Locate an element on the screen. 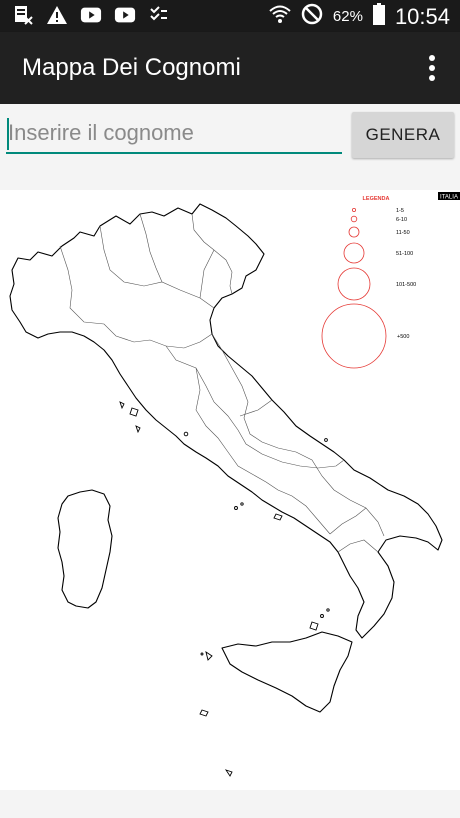  legend-labels: 1-5 6-10 11-50 51-100 101-500 +500 is located at coordinates (406, 274).